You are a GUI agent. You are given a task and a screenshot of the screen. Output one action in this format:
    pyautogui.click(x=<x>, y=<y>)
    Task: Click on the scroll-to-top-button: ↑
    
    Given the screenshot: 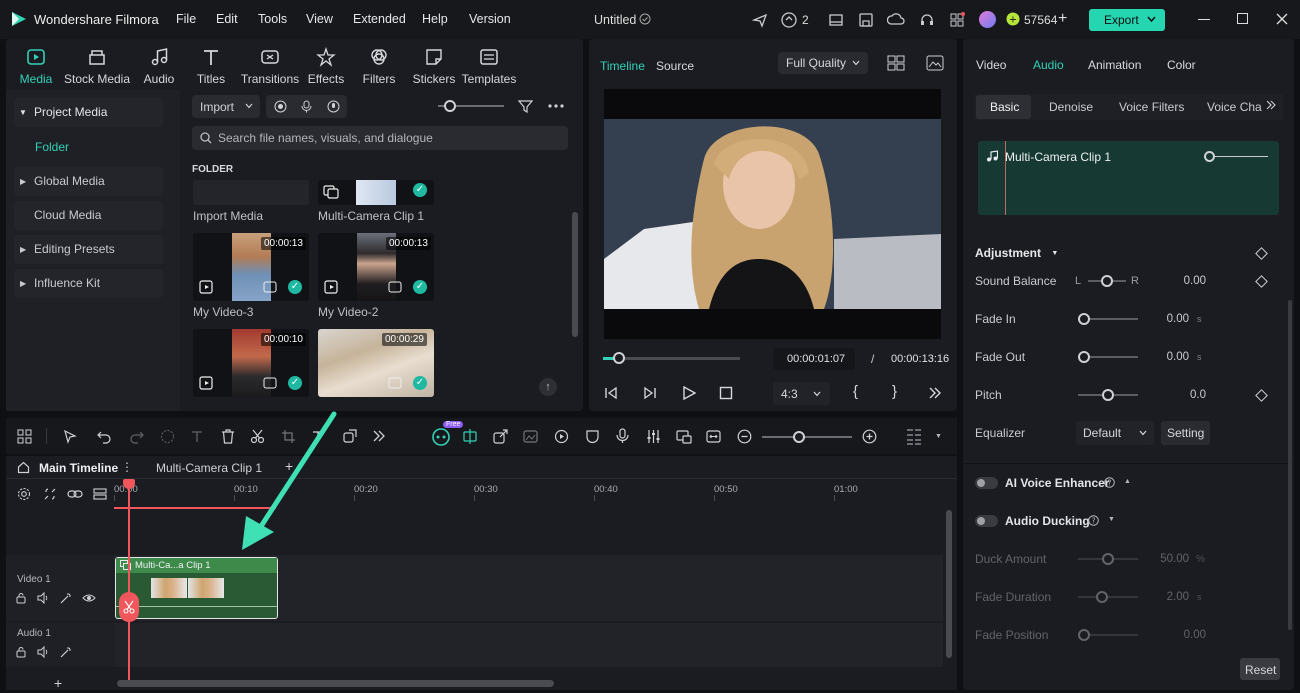 What is the action you would take?
    pyautogui.click(x=548, y=387)
    